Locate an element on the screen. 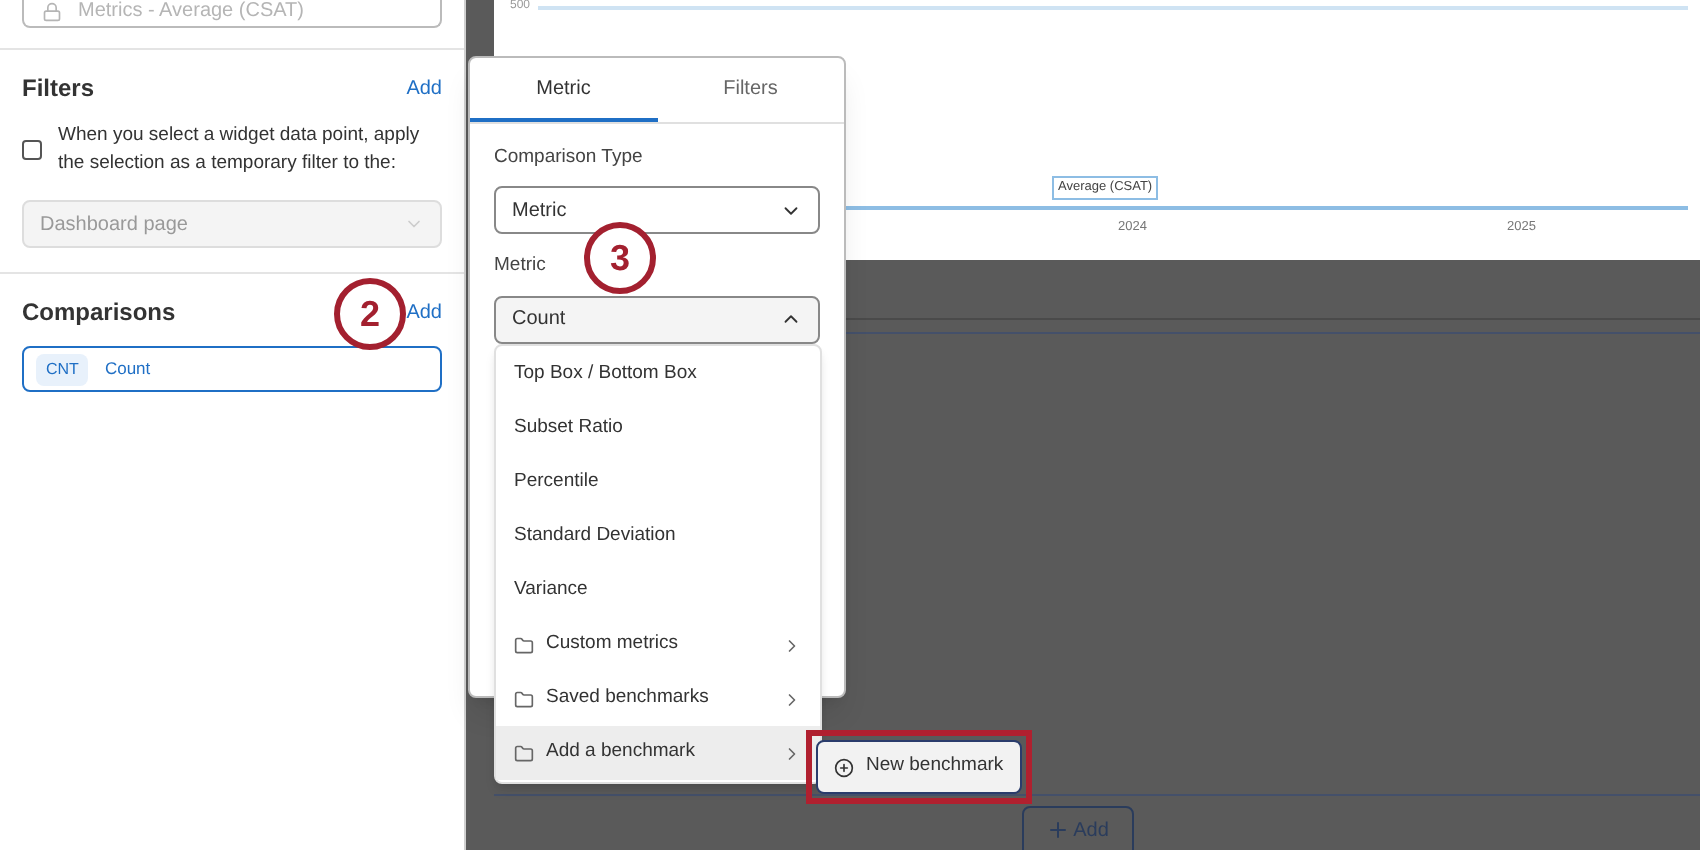 The height and width of the screenshot is (850, 1700). comparison-item: CNT Count is located at coordinates (232, 369).